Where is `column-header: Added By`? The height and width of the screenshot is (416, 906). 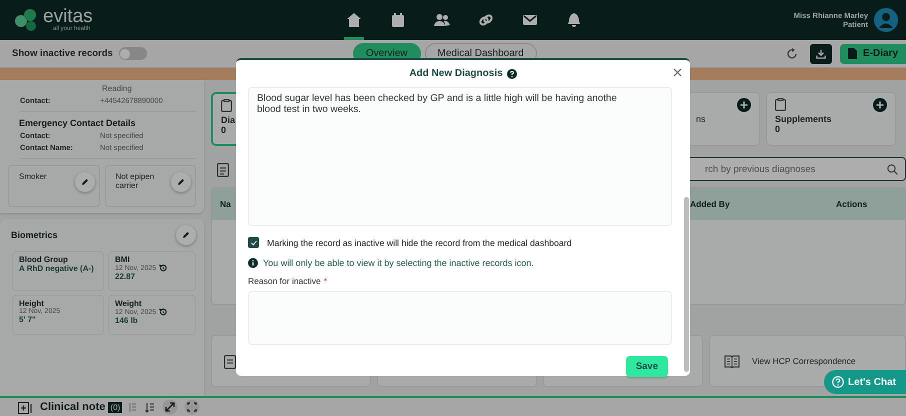 column-header: Added By is located at coordinates (710, 204).